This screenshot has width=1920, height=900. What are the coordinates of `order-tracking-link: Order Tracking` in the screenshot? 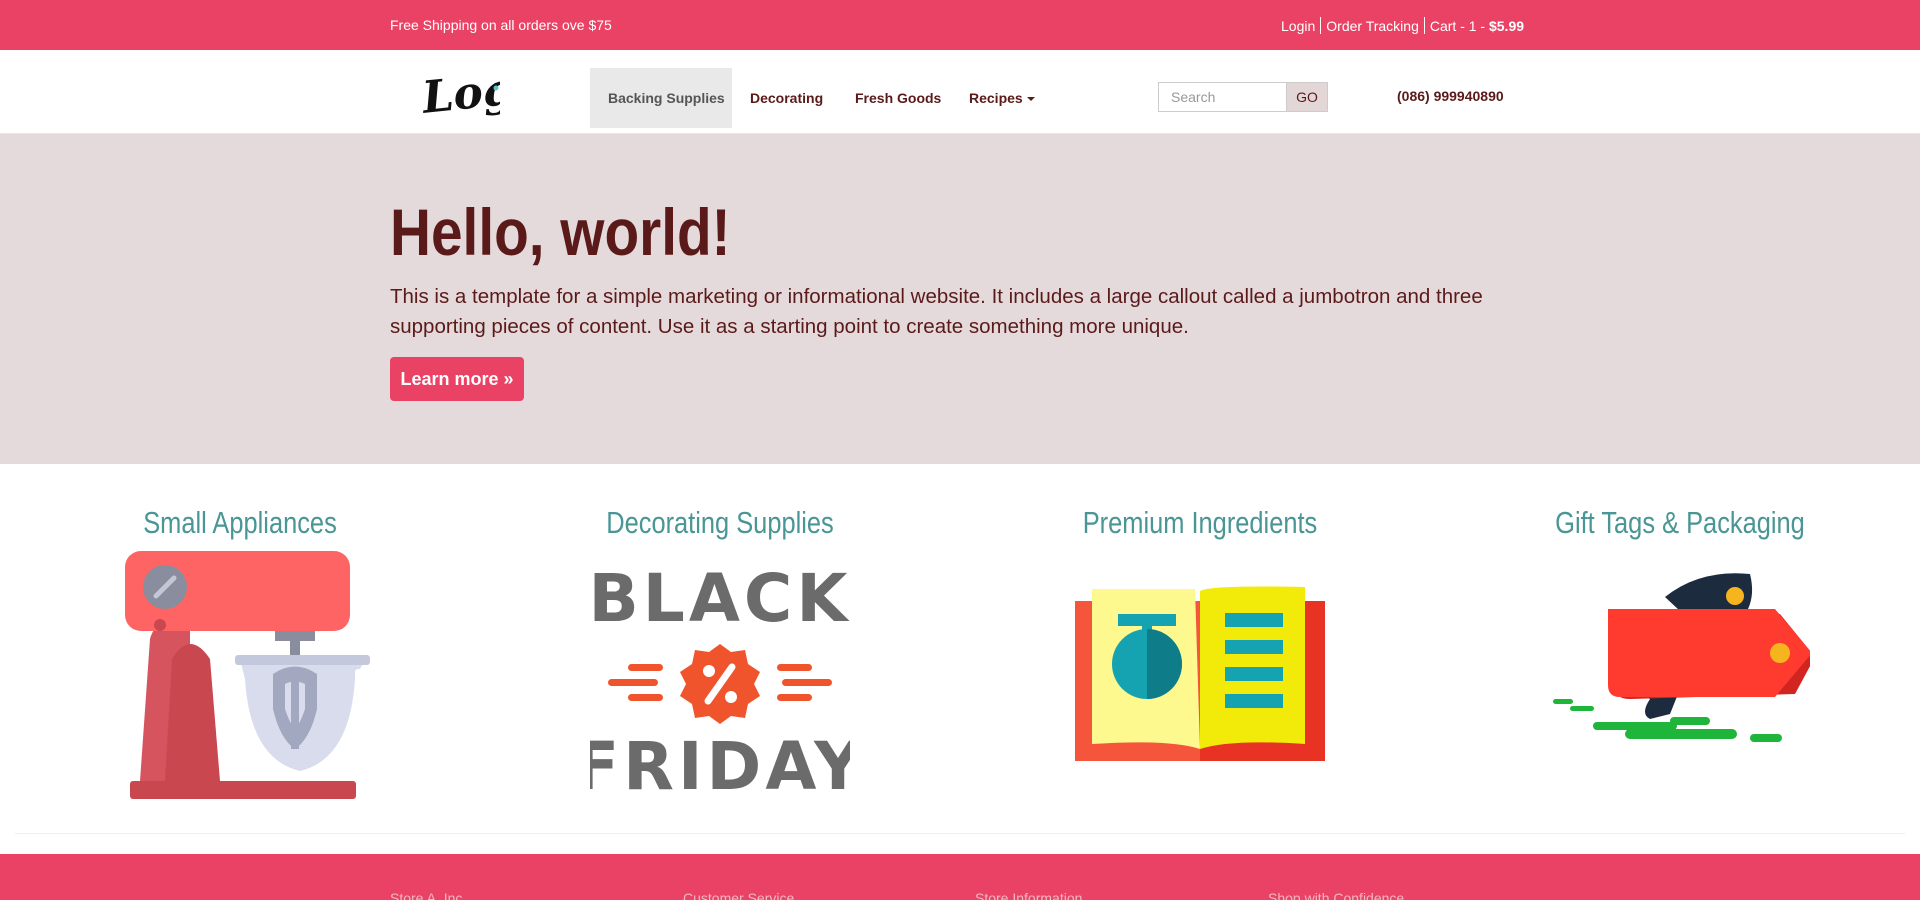 It's located at (1372, 26).